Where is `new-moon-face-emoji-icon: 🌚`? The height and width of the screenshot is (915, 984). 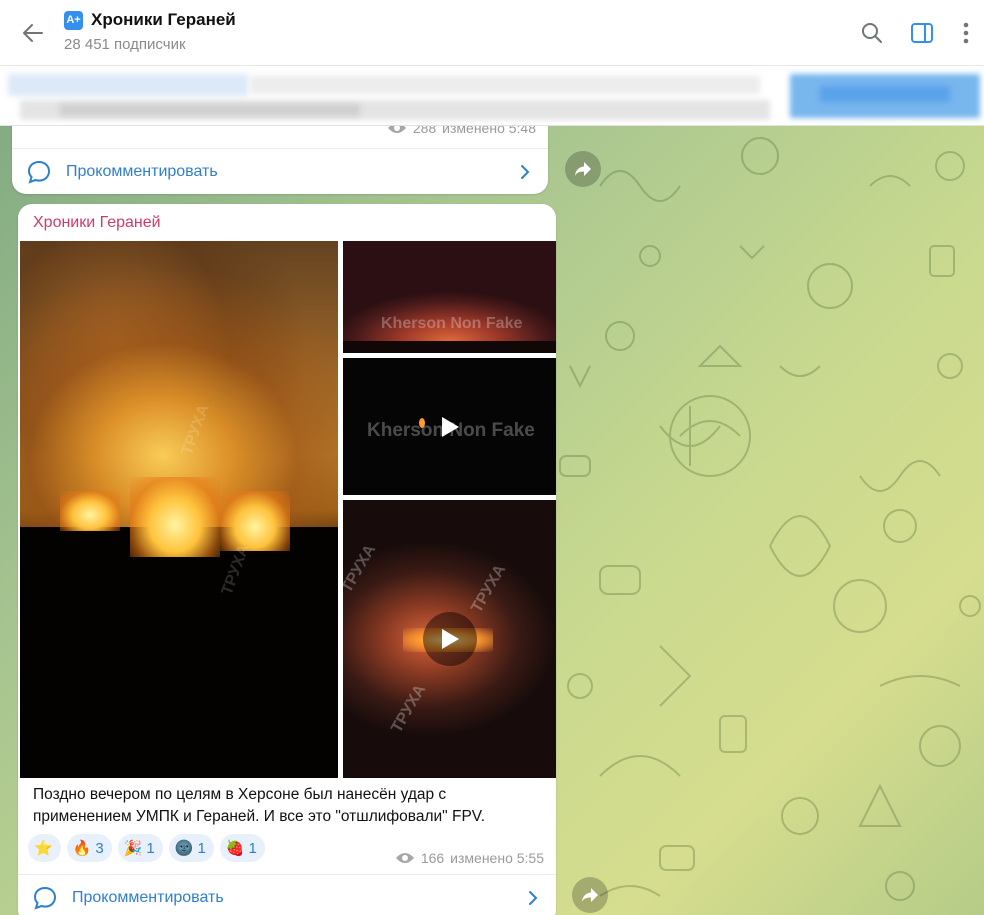
new-moon-face-emoji-icon: 🌚 is located at coordinates (184, 848).